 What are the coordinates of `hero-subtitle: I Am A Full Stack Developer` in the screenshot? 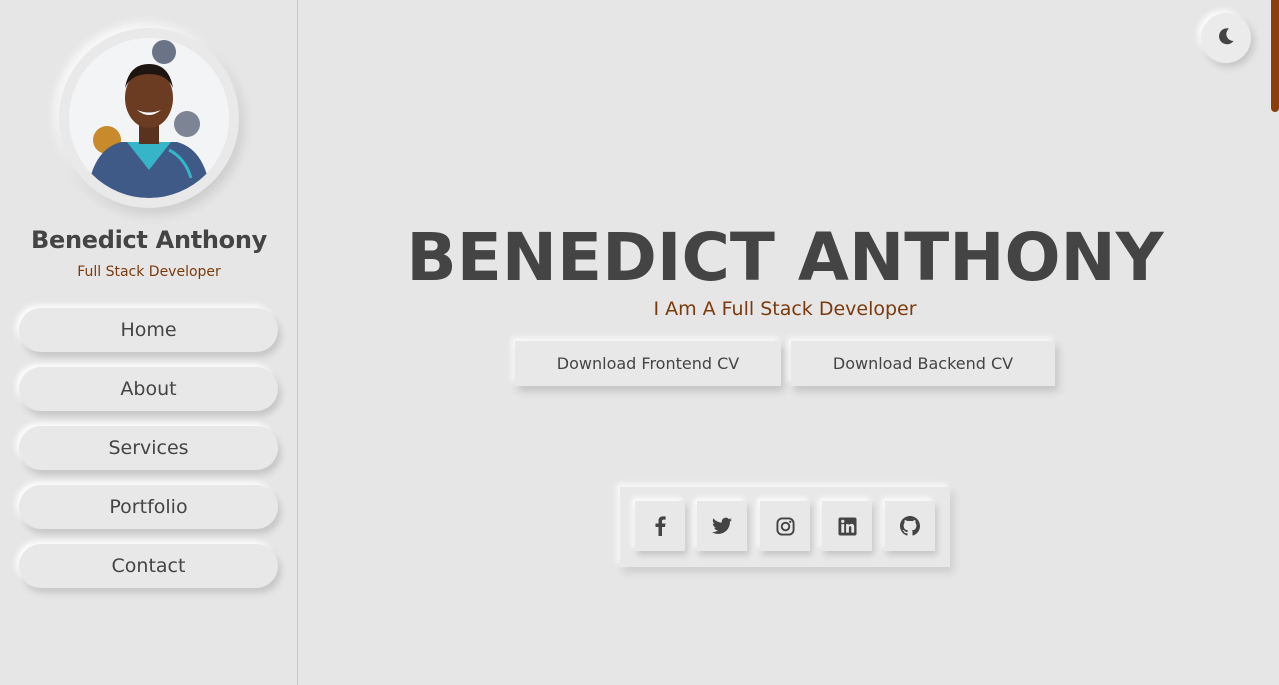 It's located at (785, 309).